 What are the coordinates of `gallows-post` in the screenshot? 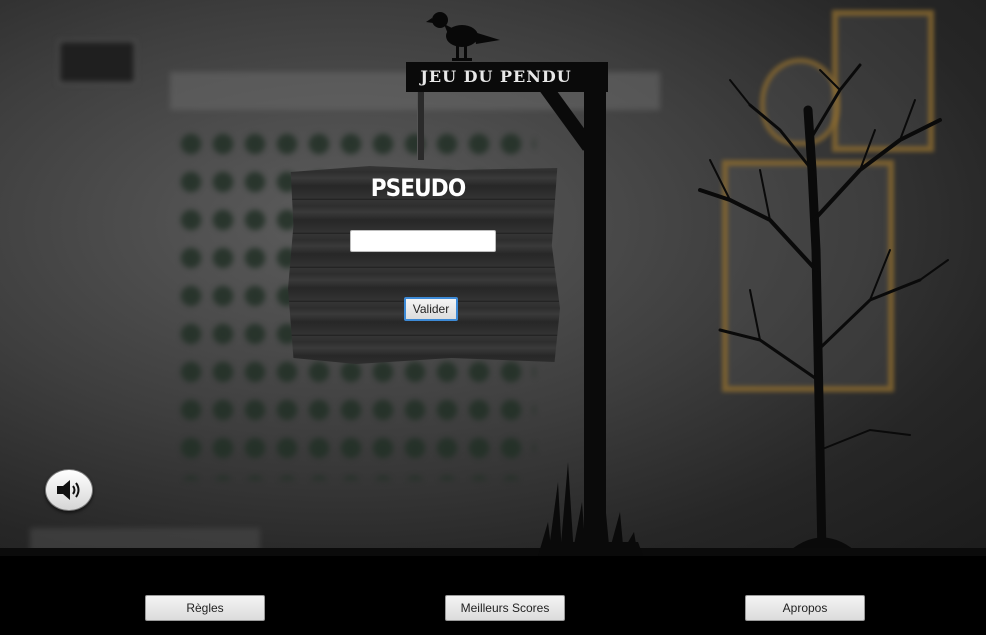 It's located at (595, 313).